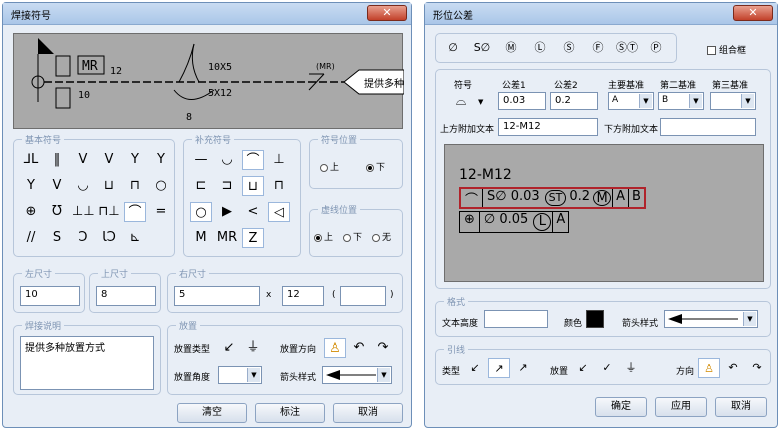  I want to click on leader-type-2-icon: ↗, so click(499, 368).